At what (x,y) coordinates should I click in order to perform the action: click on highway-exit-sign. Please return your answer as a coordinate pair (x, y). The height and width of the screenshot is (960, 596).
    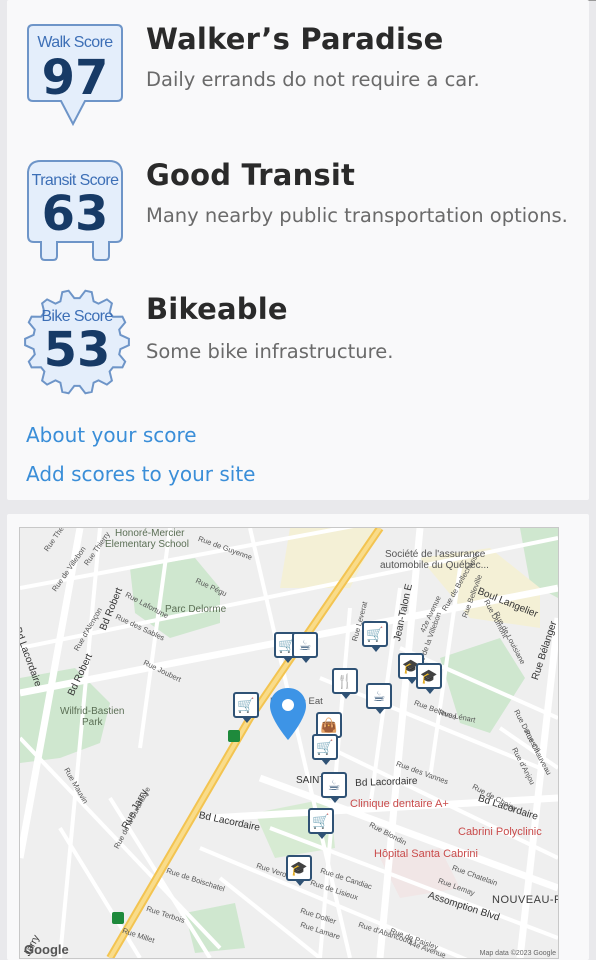
    Looking at the image, I should click on (234, 736).